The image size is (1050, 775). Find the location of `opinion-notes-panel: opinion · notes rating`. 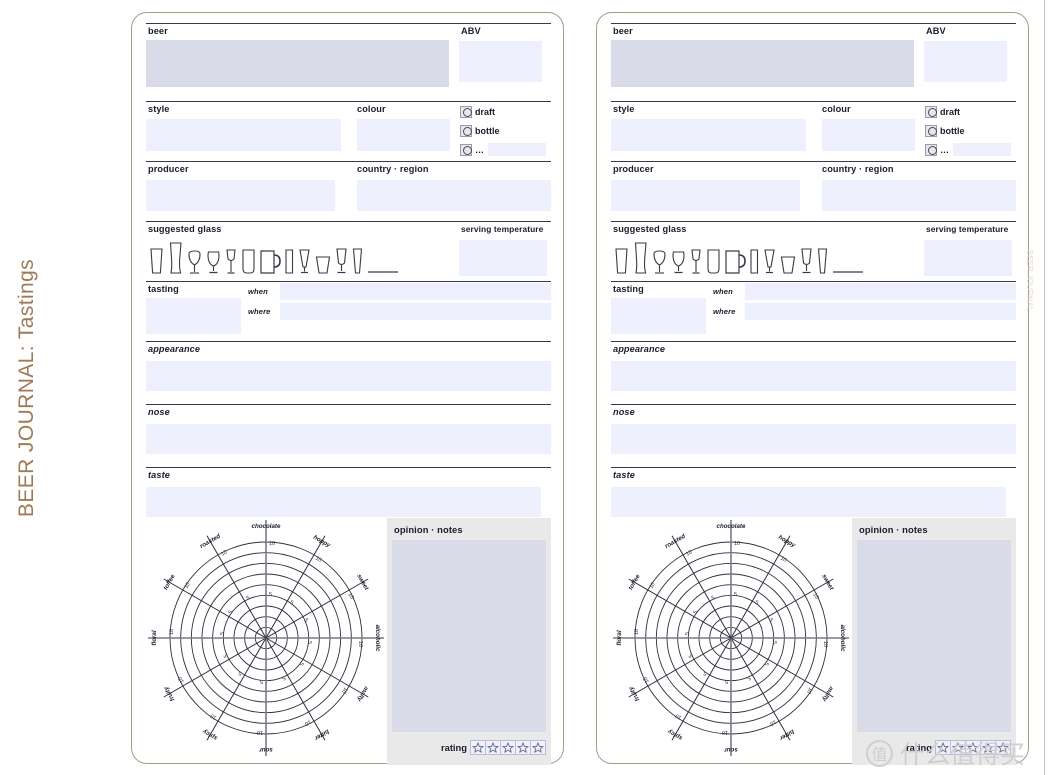

opinion-notes-panel: opinion · notes rating is located at coordinates (469, 641).